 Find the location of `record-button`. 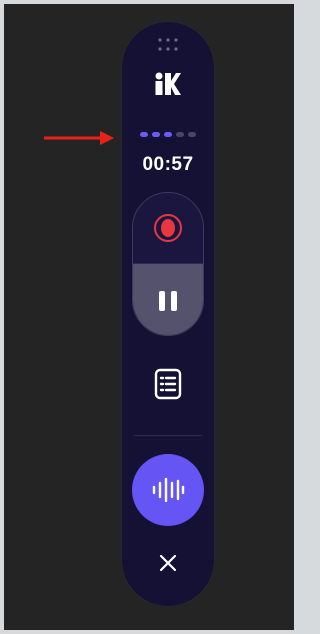

record-button is located at coordinates (168, 228).